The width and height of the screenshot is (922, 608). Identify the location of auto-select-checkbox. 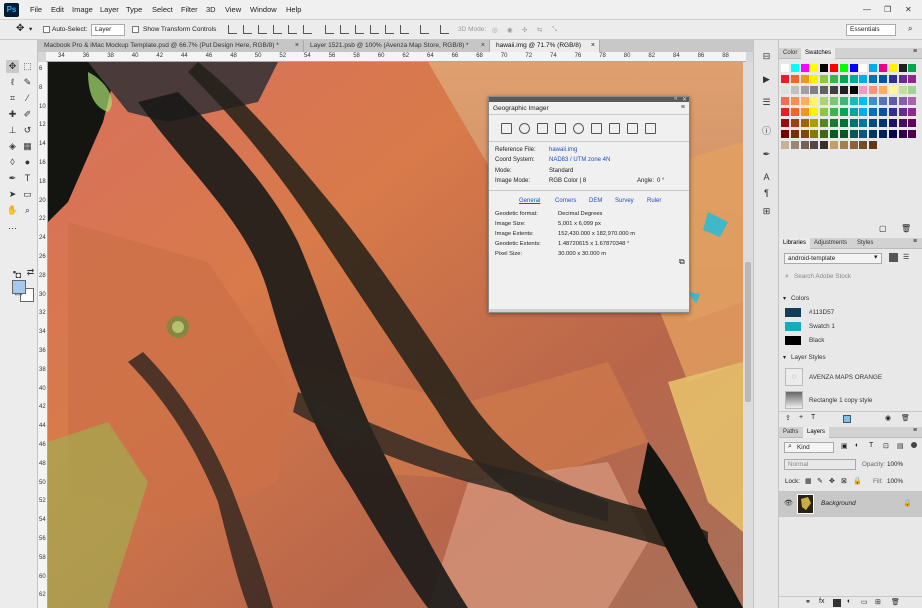
(46, 29).